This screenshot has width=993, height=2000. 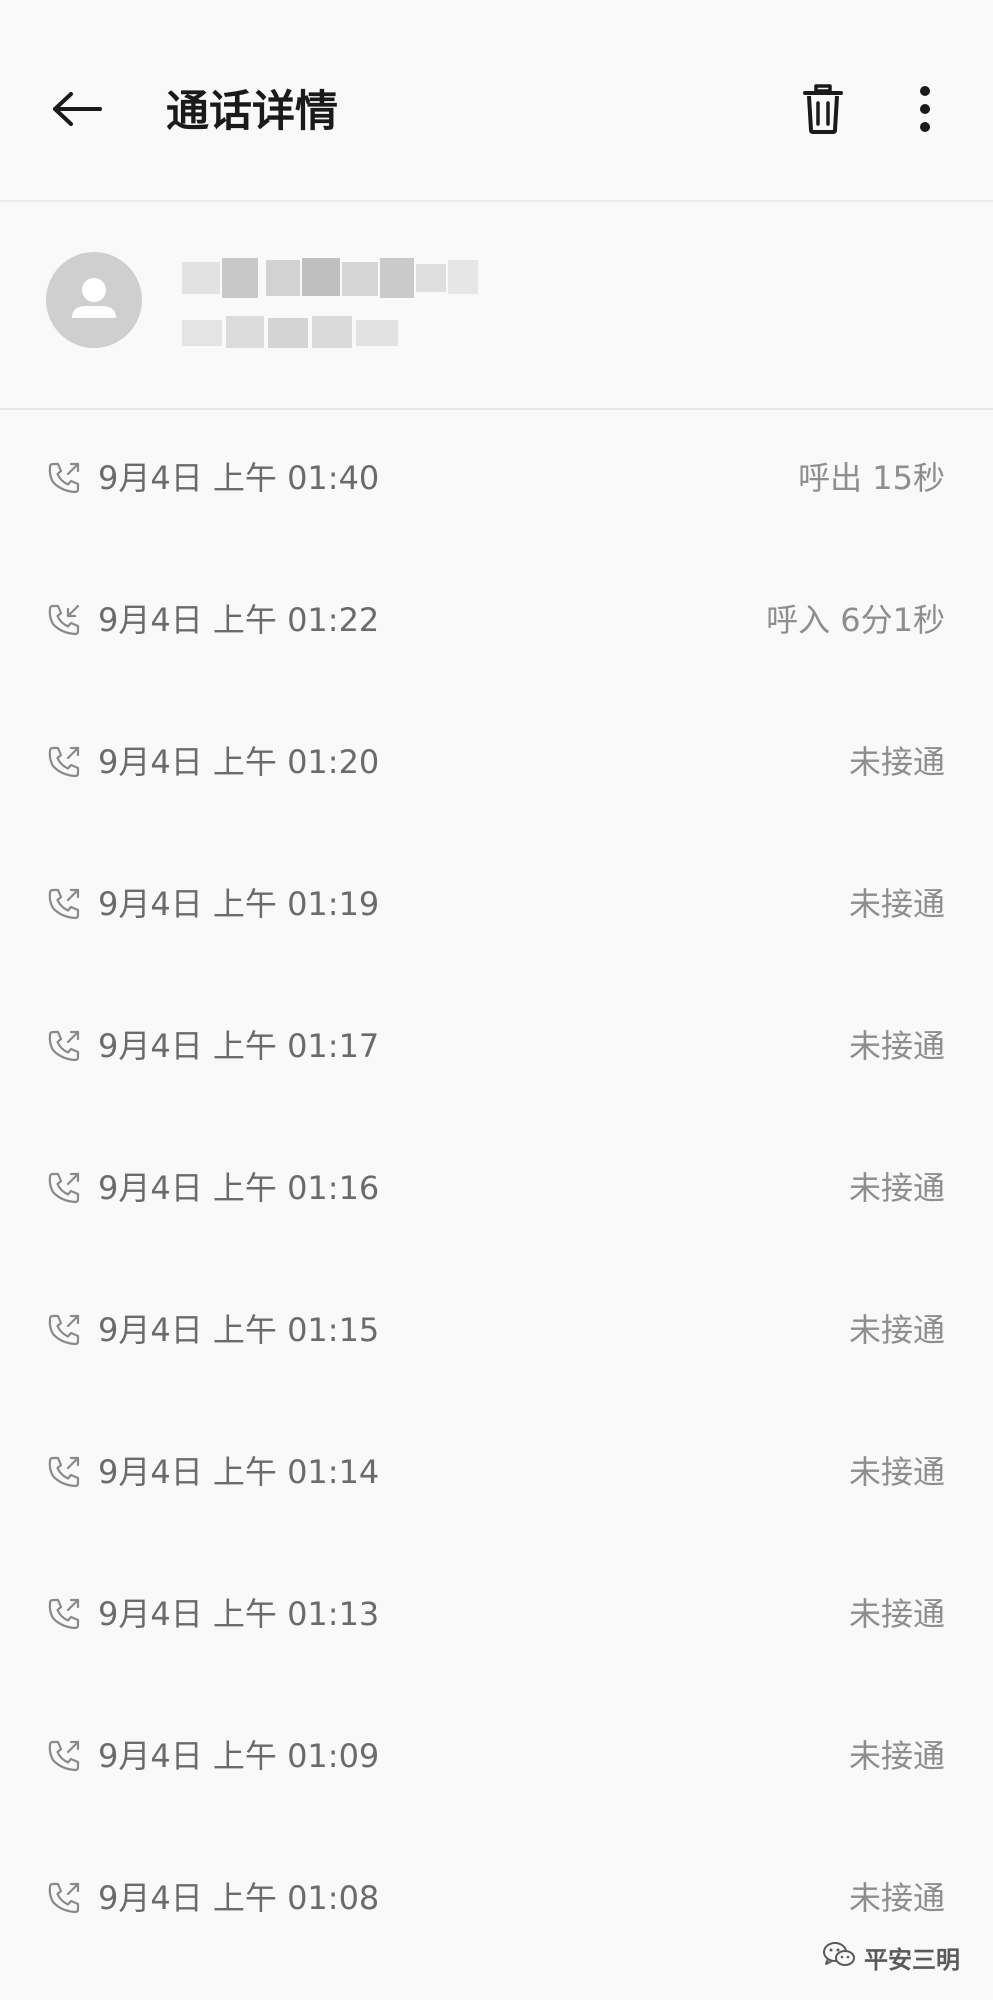 I want to click on trash-icon, so click(x=823, y=111).